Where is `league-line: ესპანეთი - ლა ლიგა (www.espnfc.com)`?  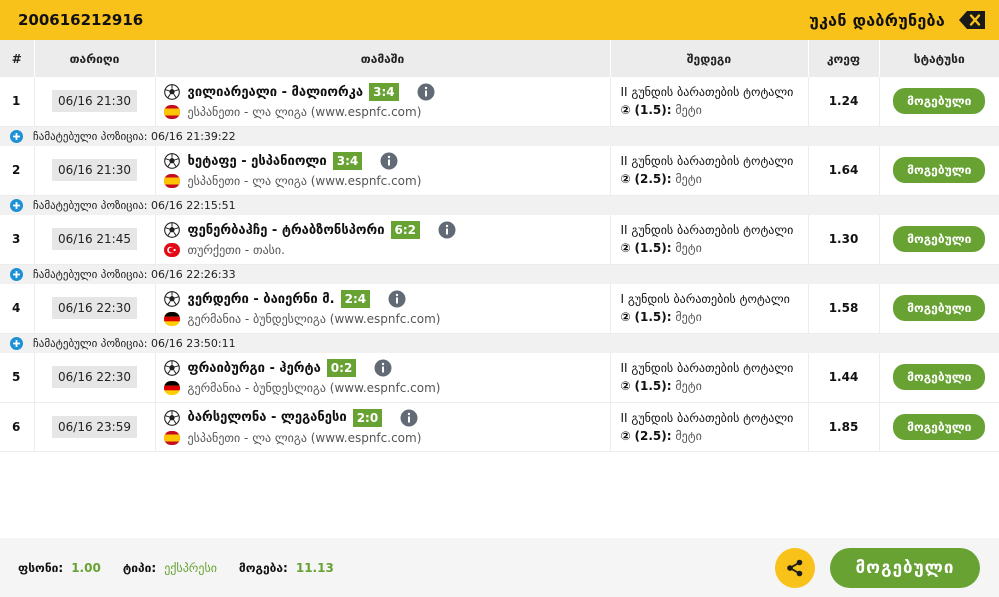 league-line: ესპანეთი - ლა ლიგა (www.espnfc.com) is located at coordinates (386, 112).